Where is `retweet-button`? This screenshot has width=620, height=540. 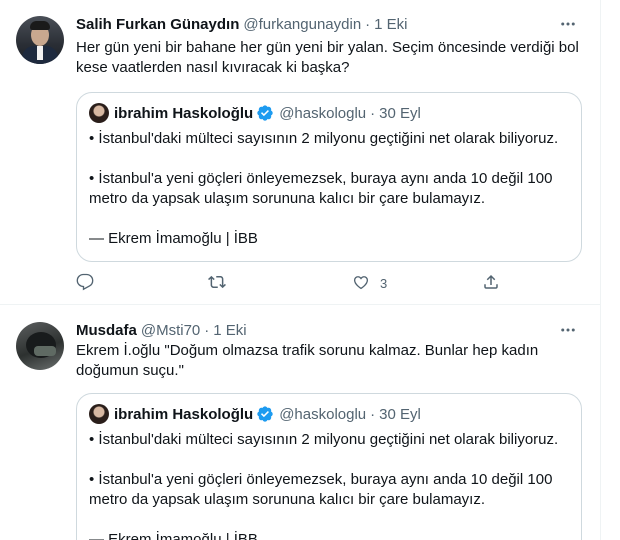 retweet-button is located at coordinates (217, 283).